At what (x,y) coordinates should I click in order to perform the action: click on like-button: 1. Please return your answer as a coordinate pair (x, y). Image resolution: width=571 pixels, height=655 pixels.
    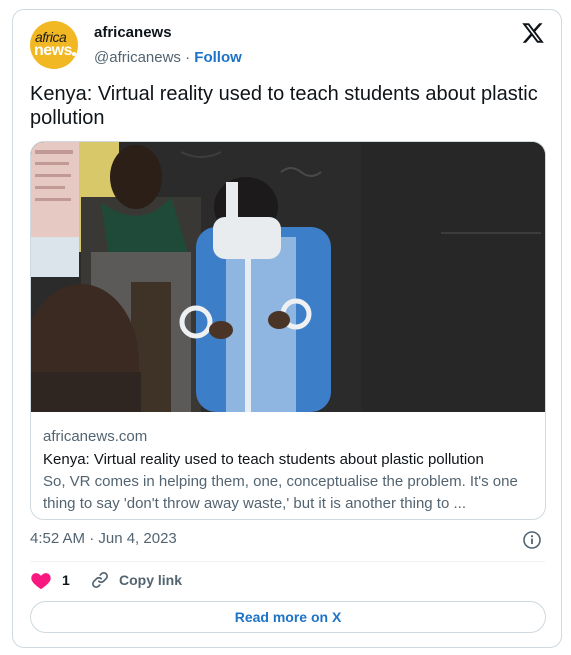
    Looking at the image, I should click on (50, 580).